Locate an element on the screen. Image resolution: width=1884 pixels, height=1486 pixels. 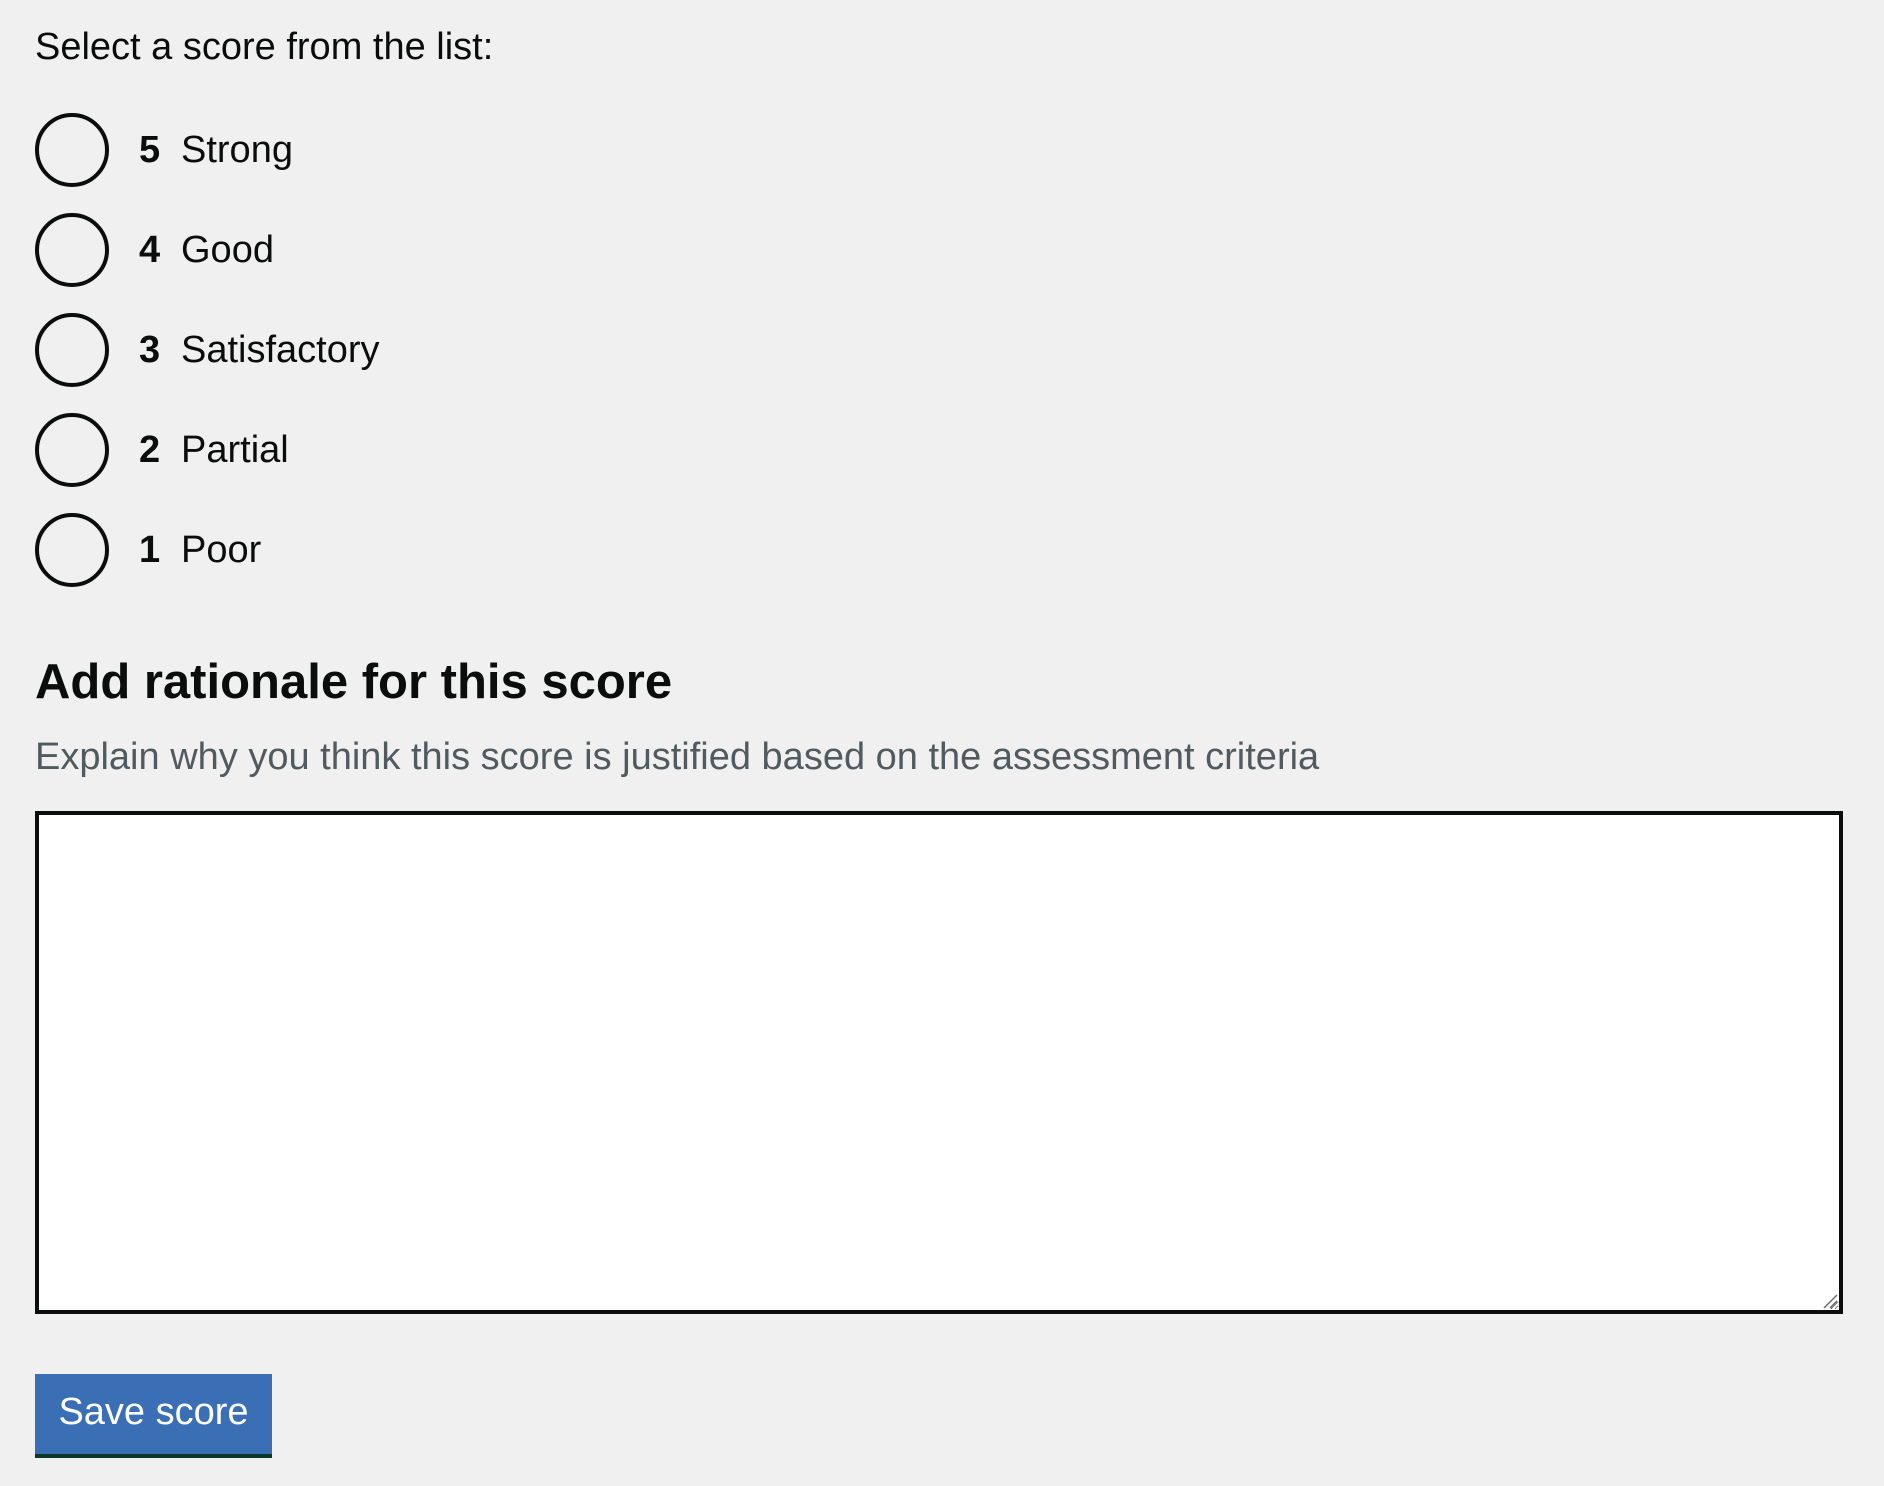
score-number: 5 is located at coordinates (150, 150).